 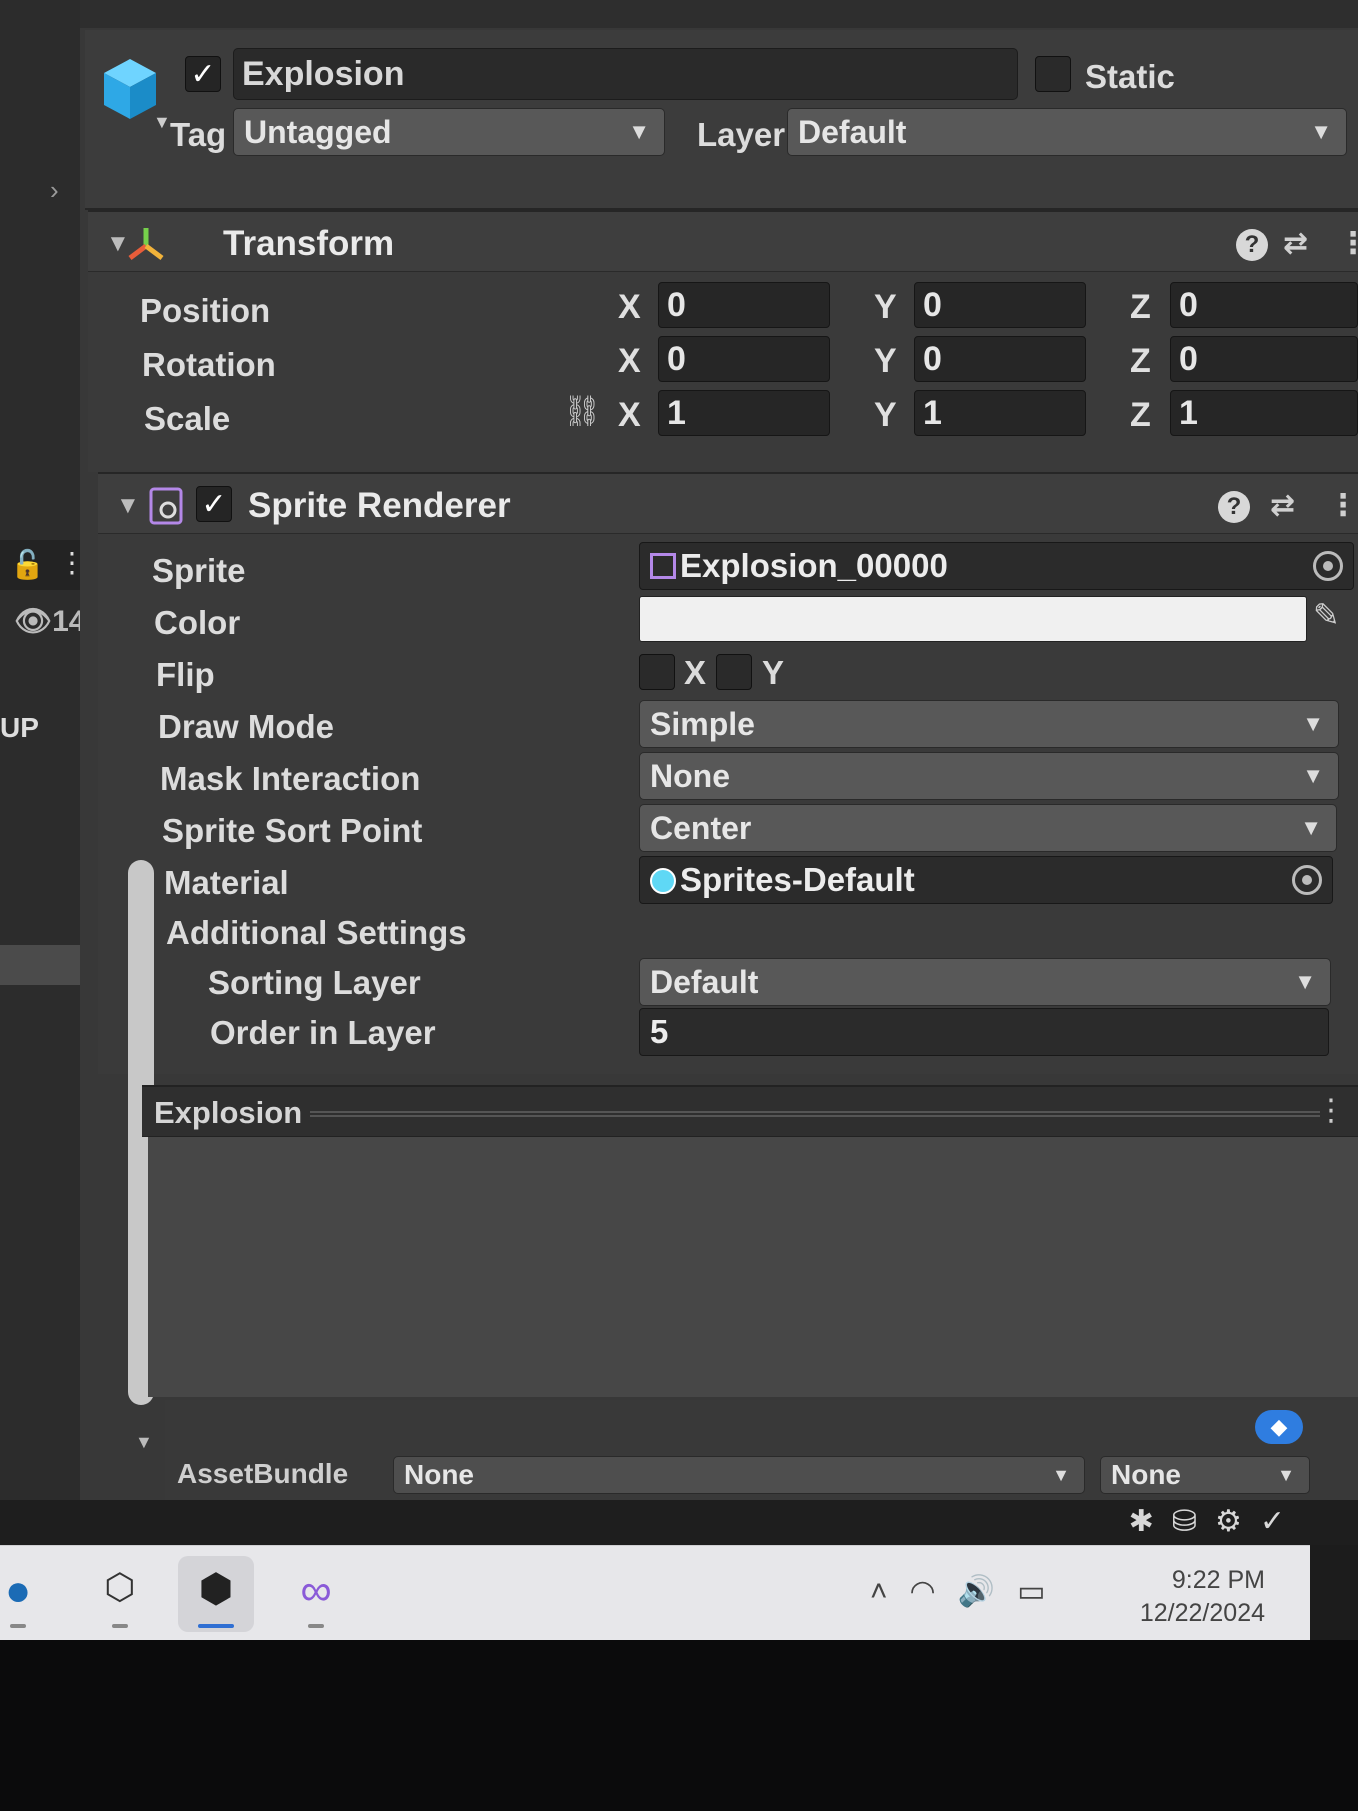 What do you see at coordinates (214, 504) in the screenshot?
I see `sprite-renderer-enabled-checkbox: ✓` at bounding box center [214, 504].